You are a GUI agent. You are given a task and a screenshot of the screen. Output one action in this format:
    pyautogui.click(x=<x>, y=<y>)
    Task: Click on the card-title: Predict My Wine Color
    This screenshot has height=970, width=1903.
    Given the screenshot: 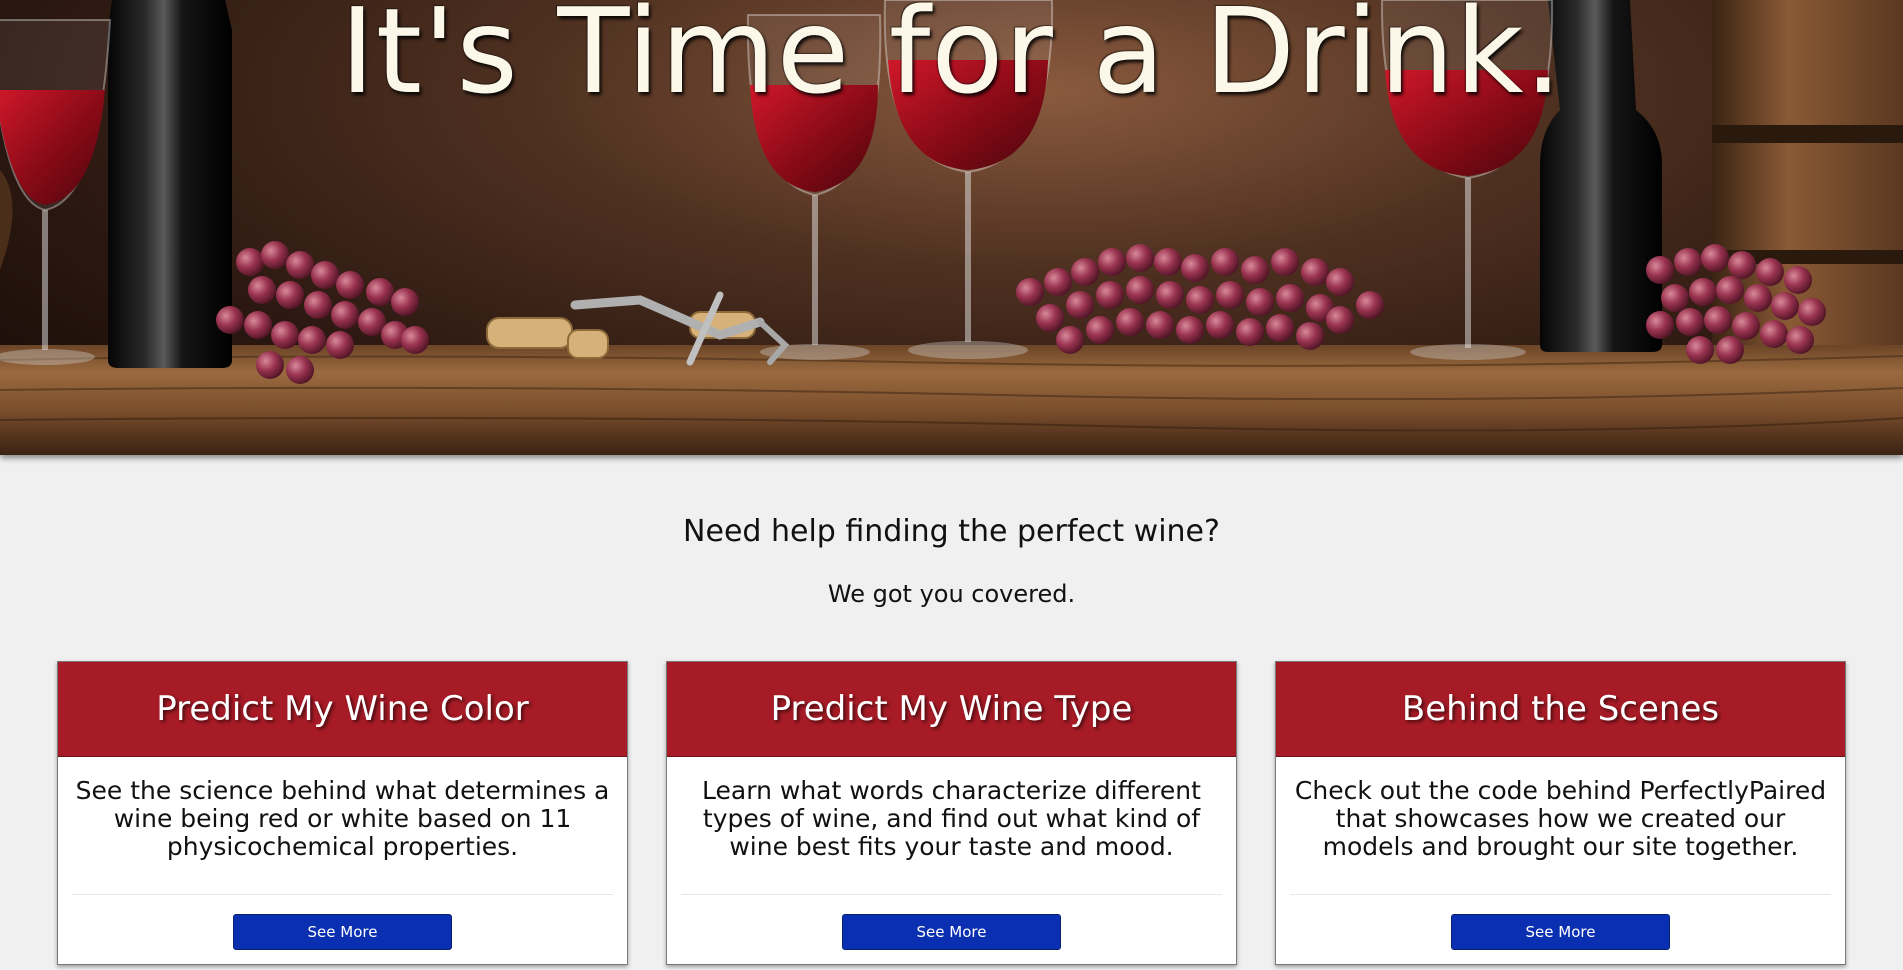 What is the action you would take?
    pyautogui.click(x=342, y=709)
    